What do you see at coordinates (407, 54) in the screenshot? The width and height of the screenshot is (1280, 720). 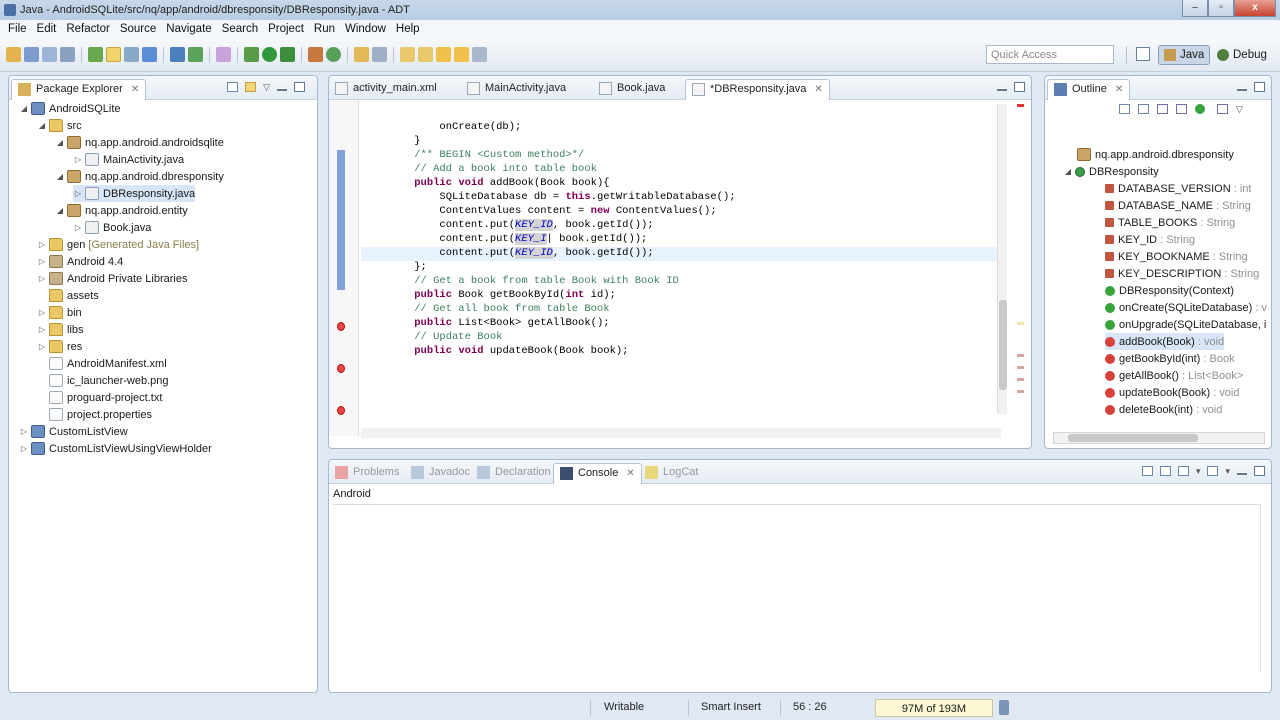 I see `annotation-next-icon` at bounding box center [407, 54].